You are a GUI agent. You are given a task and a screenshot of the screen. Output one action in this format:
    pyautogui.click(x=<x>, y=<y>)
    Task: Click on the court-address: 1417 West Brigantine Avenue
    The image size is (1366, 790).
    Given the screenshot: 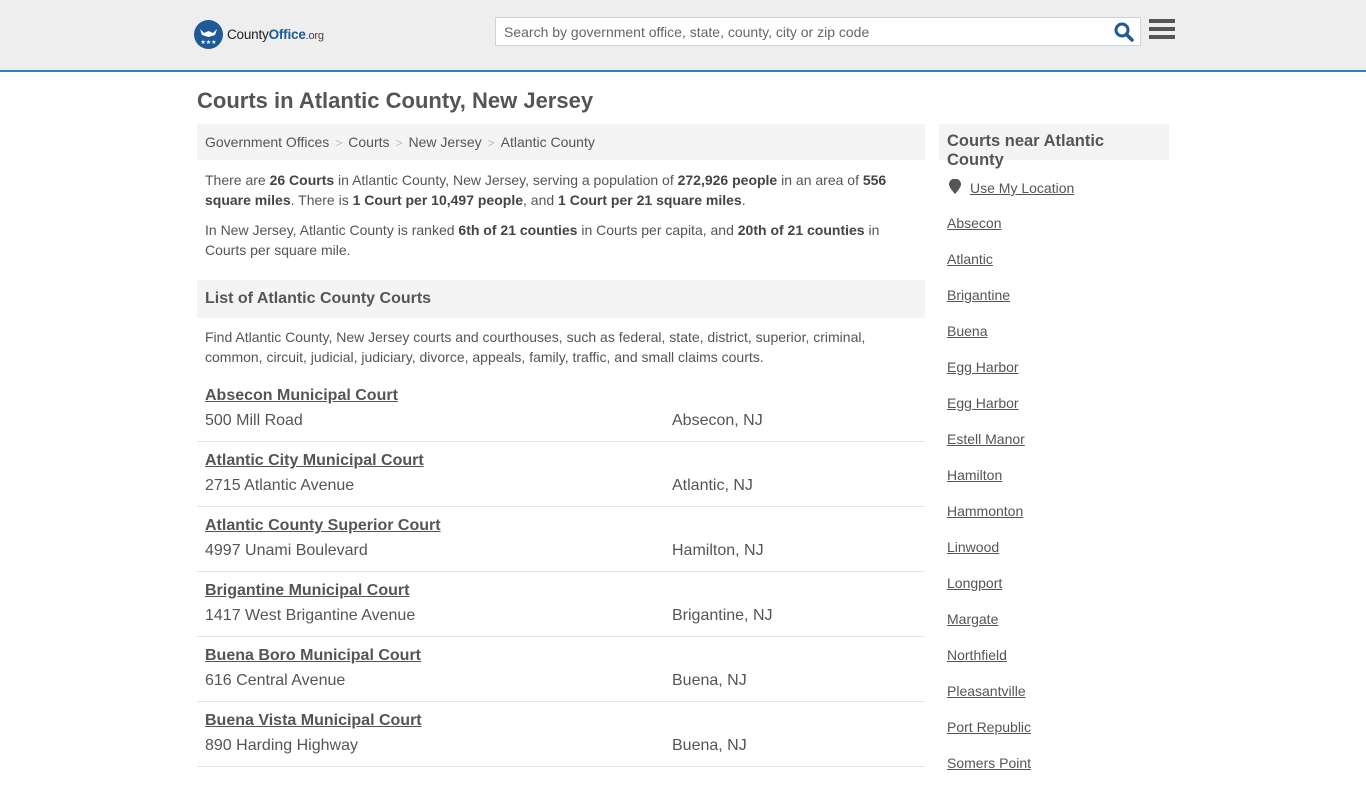 What is the action you would take?
    pyautogui.click(x=310, y=615)
    